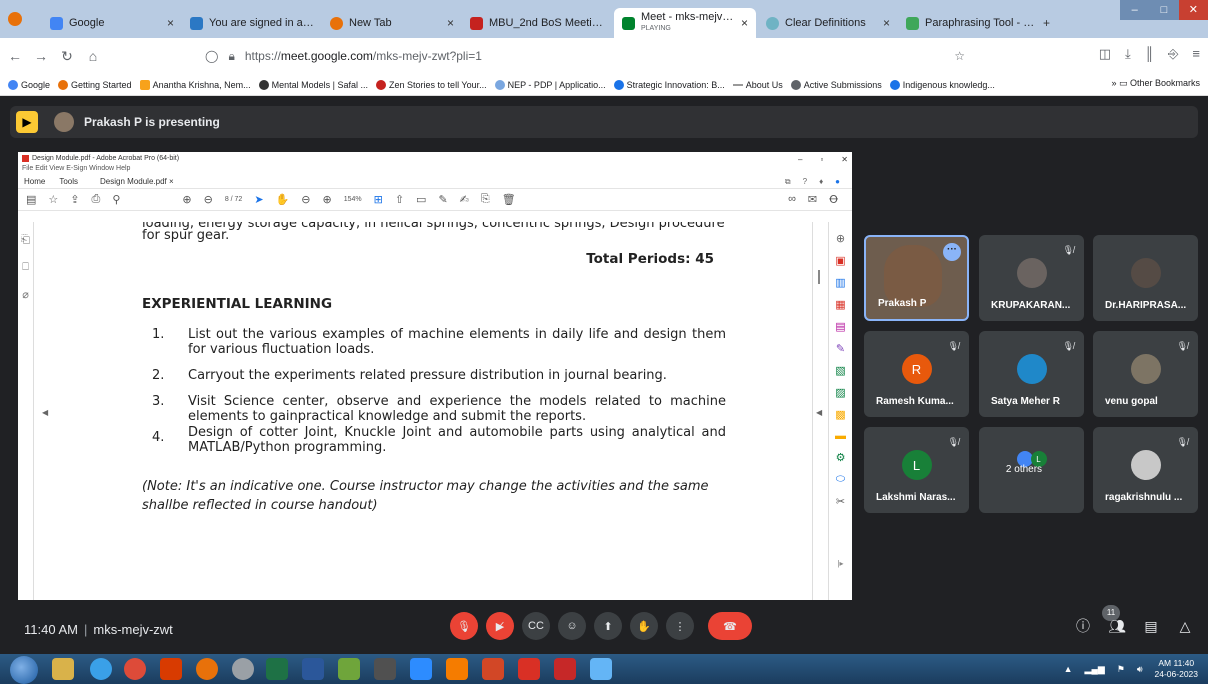 This screenshot has height=684, width=1208. What do you see at coordinates (68, 181) in the screenshot?
I see `tab-tools: Tools` at bounding box center [68, 181].